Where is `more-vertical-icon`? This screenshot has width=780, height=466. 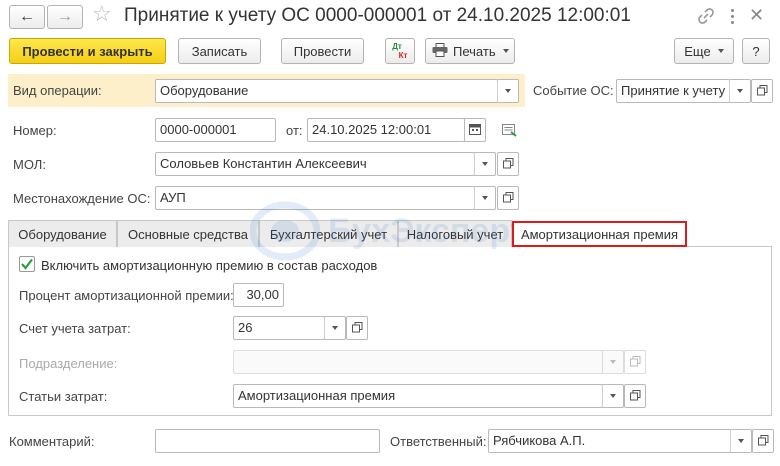
more-vertical-icon is located at coordinates (732, 16).